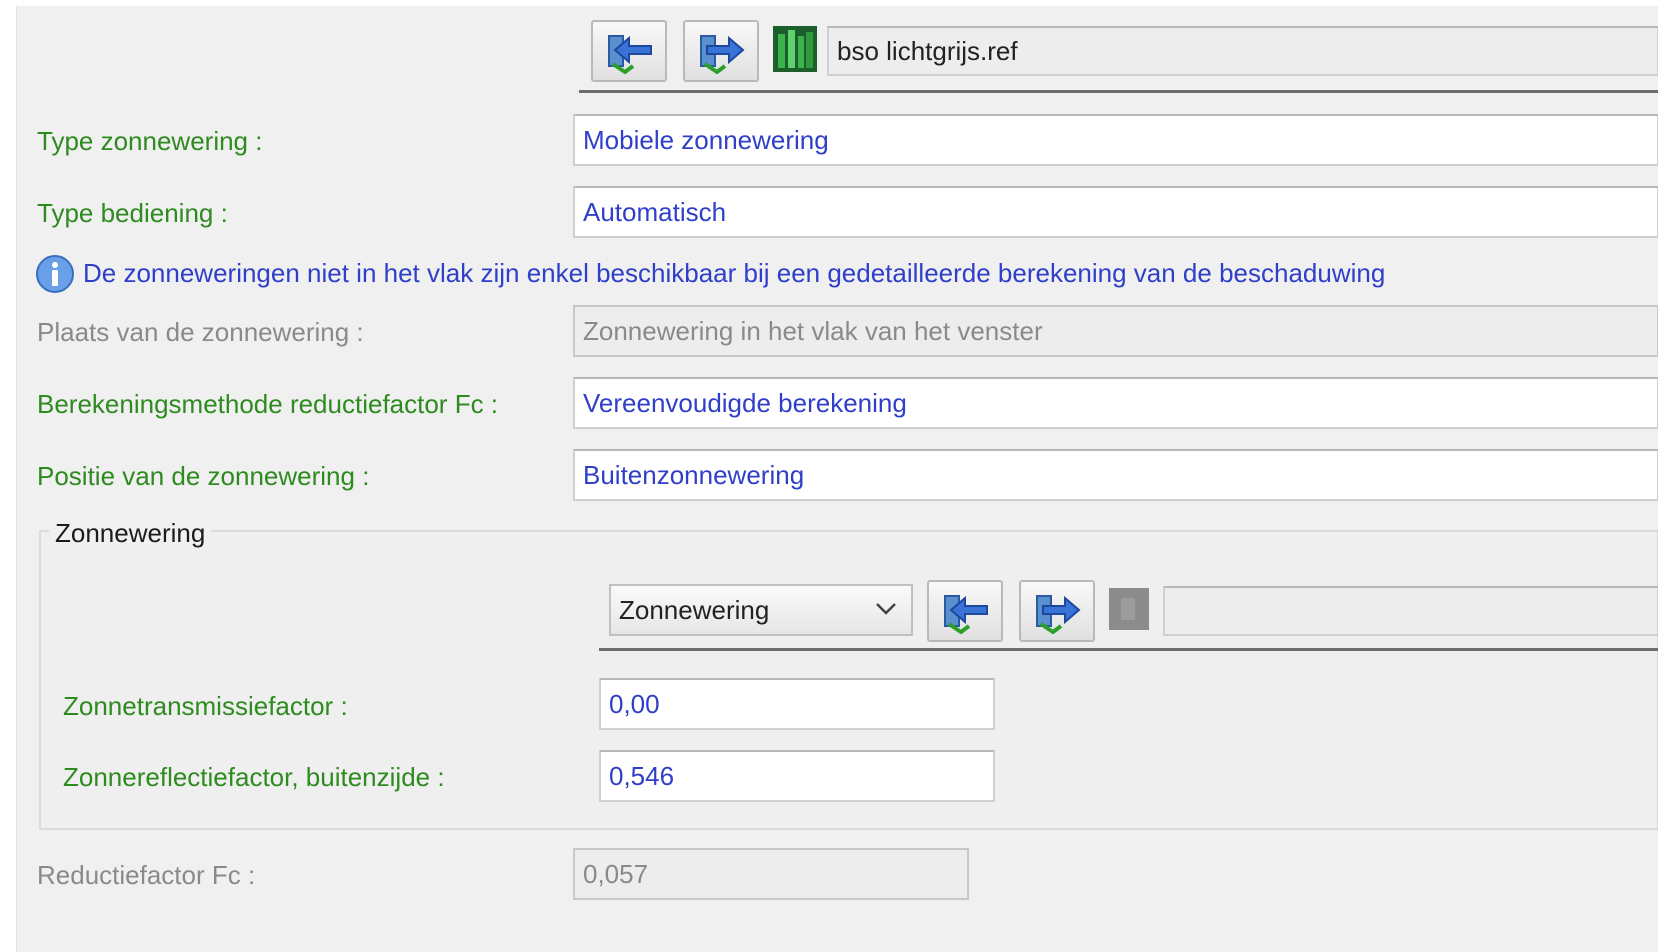 The width and height of the screenshot is (1658, 952). I want to click on reductiefactor-output: 0,057, so click(771, 874).